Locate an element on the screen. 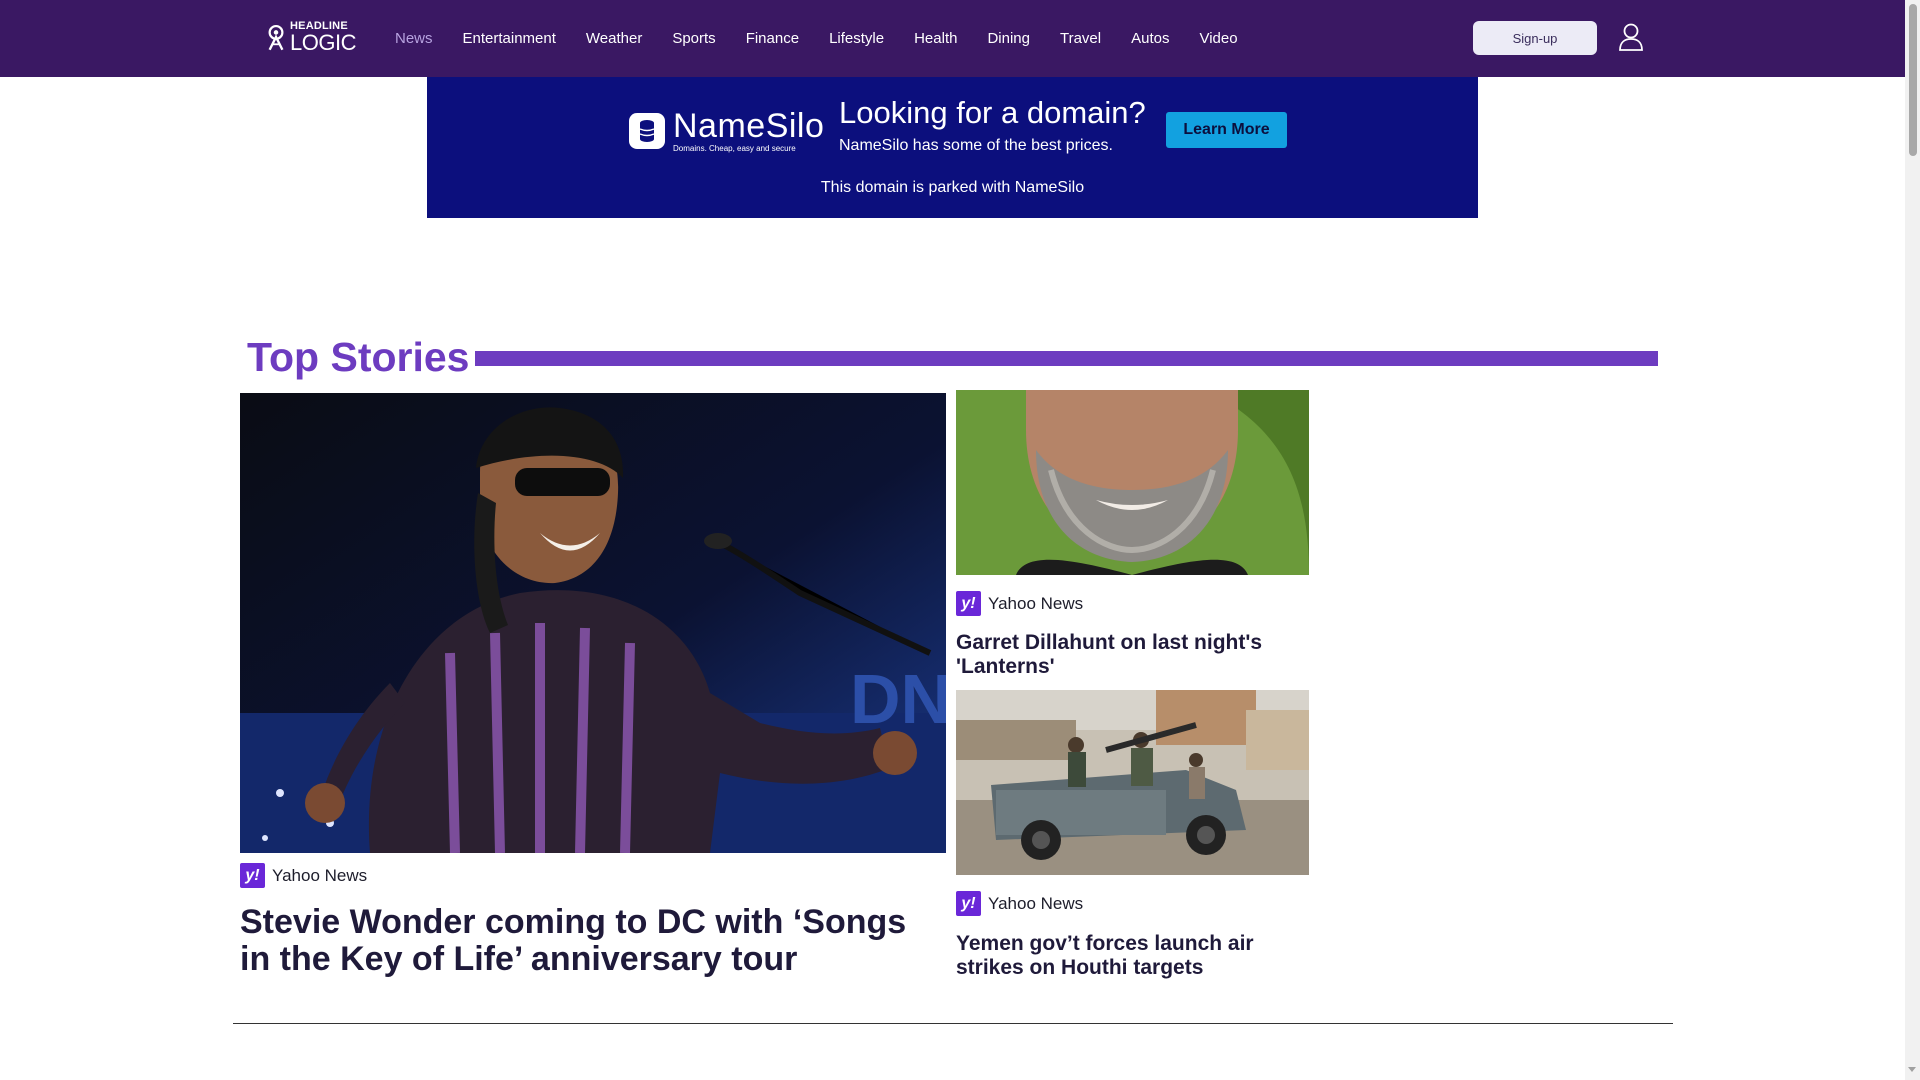  nav-item-sports: Sports is located at coordinates (693, 38).